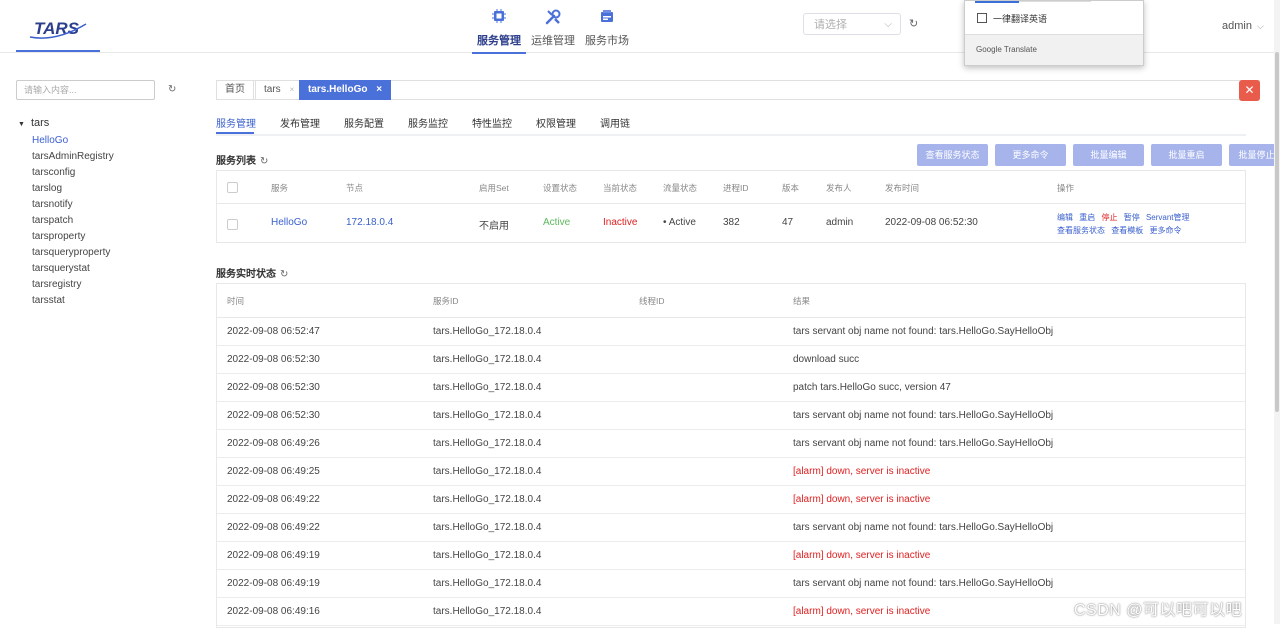 This screenshot has width=1280, height=628. I want to click on restart-link: 重启, so click(1087, 217).